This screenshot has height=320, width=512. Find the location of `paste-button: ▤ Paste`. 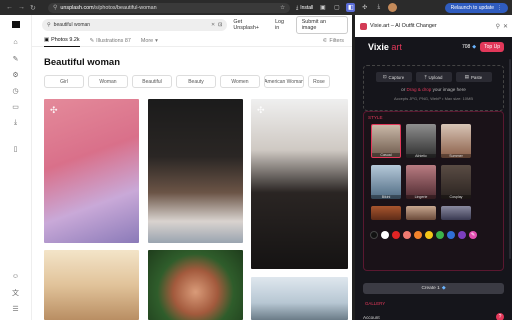

paste-button: ▤ Paste is located at coordinates (473, 77).